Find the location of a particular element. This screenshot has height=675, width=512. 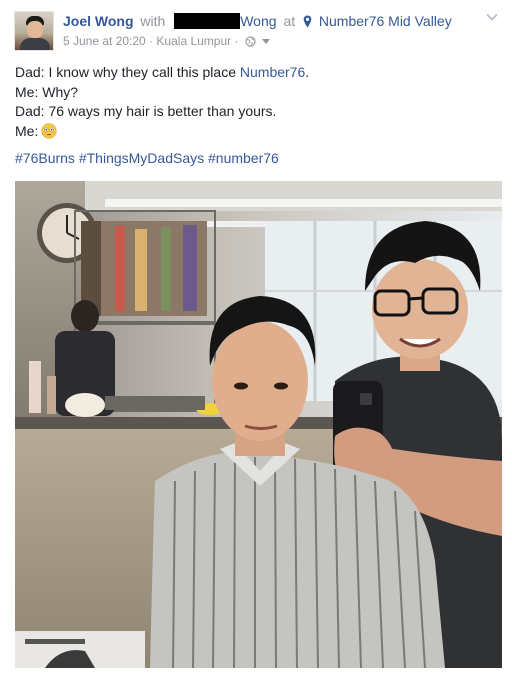

globe-icon is located at coordinates (250, 41).